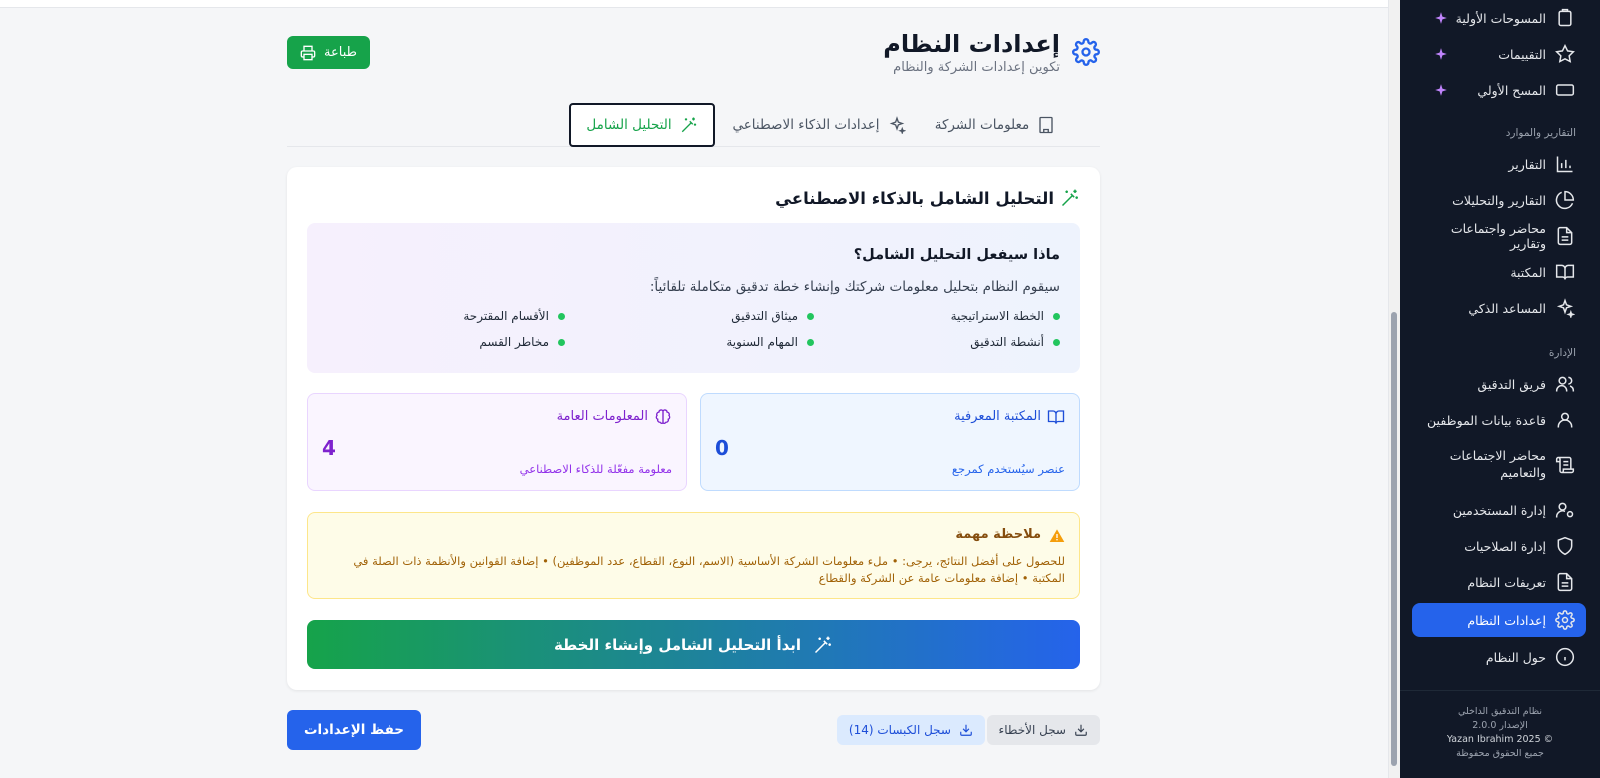  What do you see at coordinates (1046, 125) in the screenshot?
I see `building-icon` at bounding box center [1046, 125].